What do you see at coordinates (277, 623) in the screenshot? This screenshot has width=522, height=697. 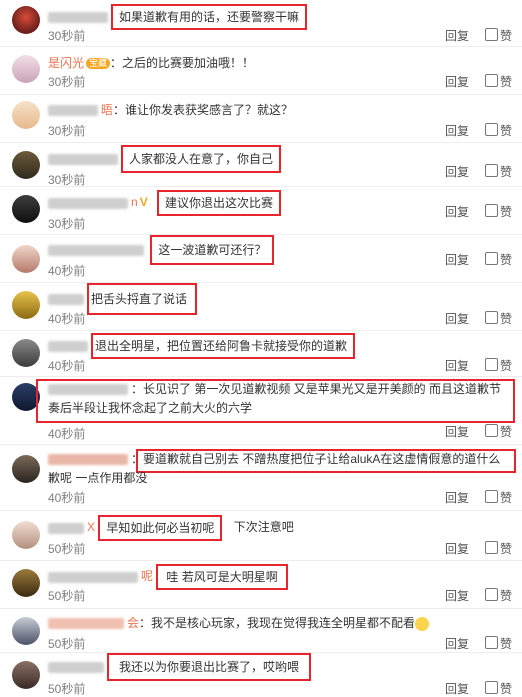 I see `comment-text: ：我不是核心玩家，我现在觉得我连全明星都不配看` at bounding box center [277, 623].